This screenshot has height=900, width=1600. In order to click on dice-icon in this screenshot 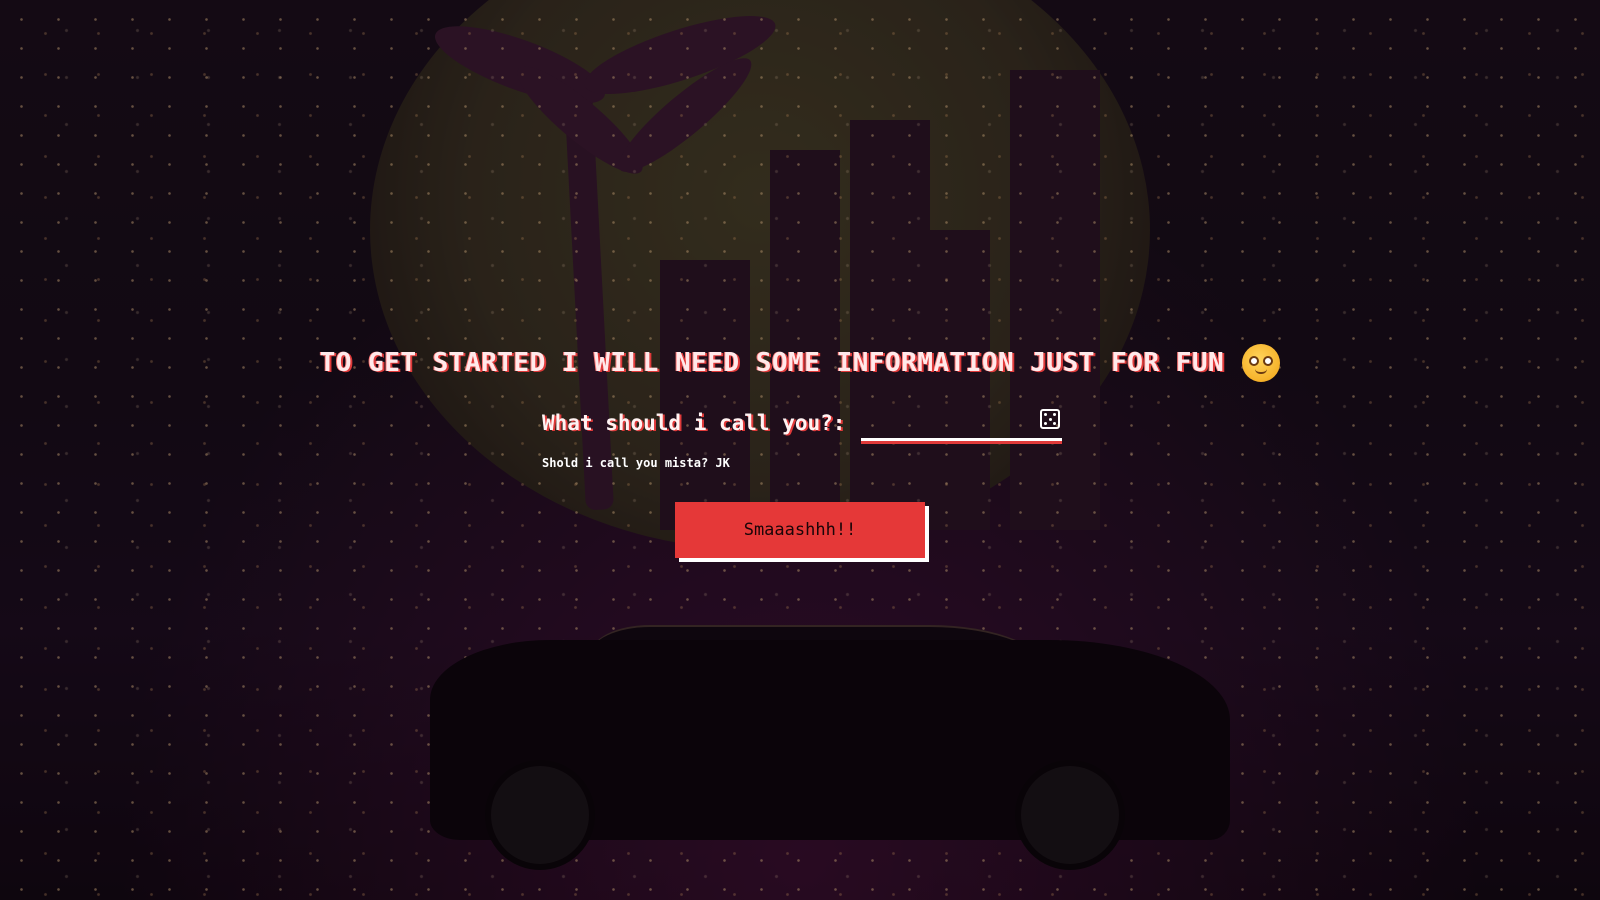, I will do `click(1050, 419)`.